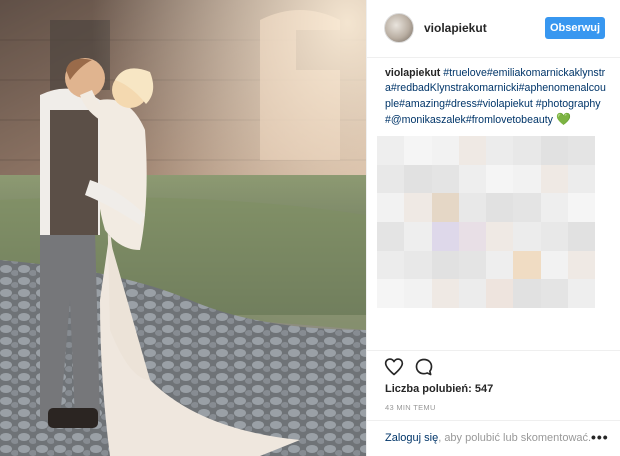 The image size is (620, 456). Describe the element at coordinates (600, 437) in the screenshot. I see `more-options-icon: •••` at that location.